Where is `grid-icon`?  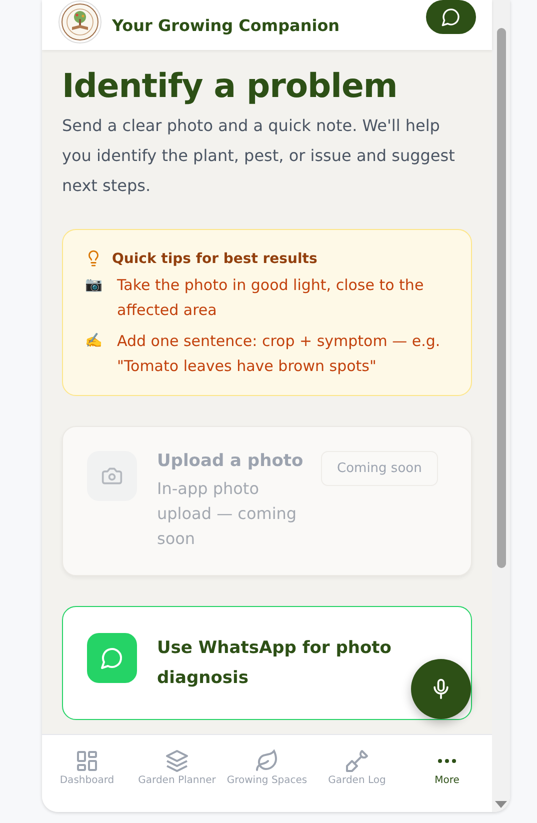 grid-icon is located at coordinates (87, 761).